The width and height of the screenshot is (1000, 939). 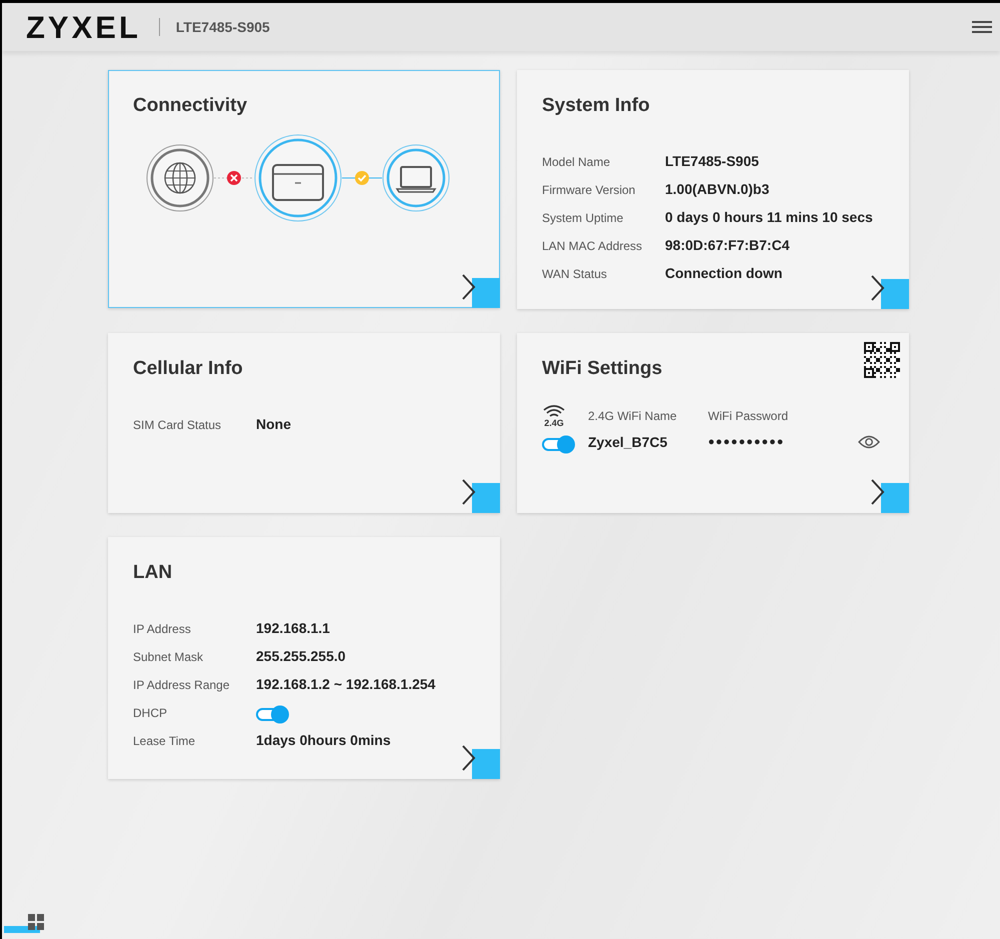 What do you see at coordinates (982, 27) in the screenshot?
I see `menu-icon` at bounding box center [982, 27].